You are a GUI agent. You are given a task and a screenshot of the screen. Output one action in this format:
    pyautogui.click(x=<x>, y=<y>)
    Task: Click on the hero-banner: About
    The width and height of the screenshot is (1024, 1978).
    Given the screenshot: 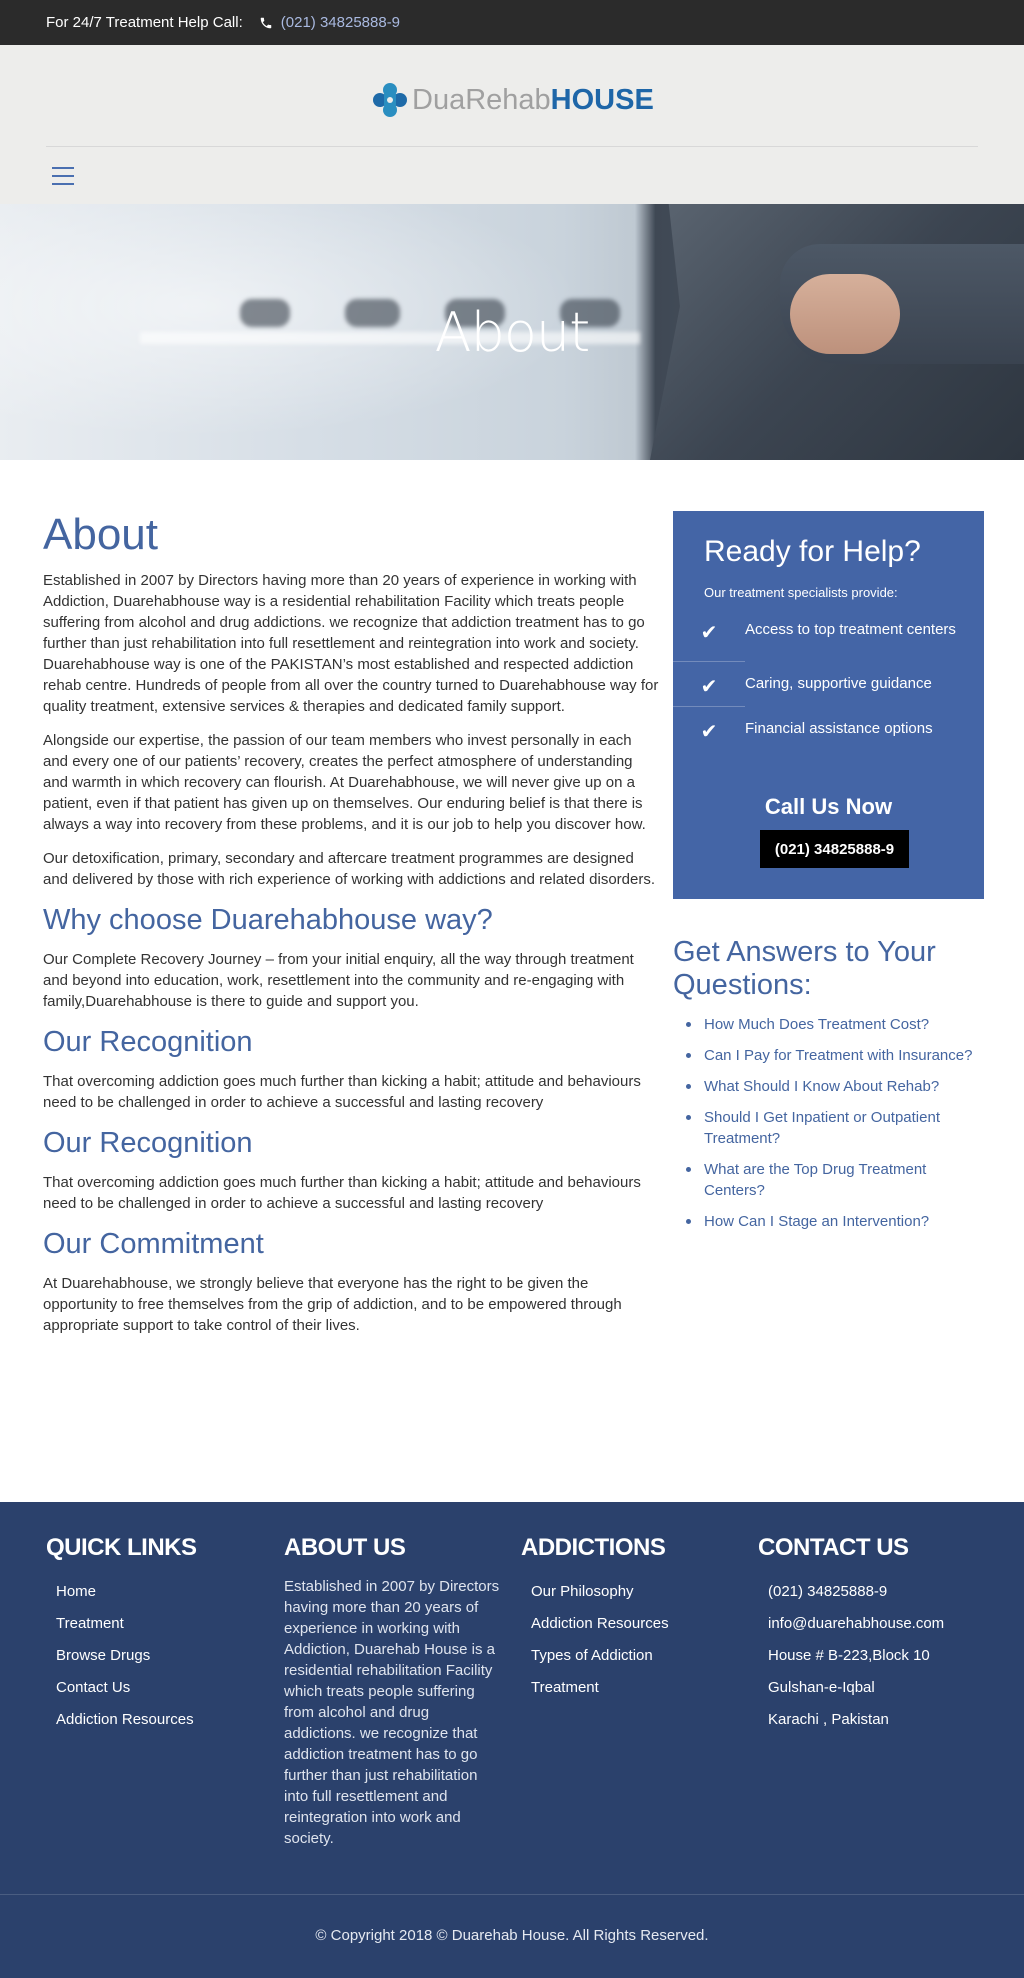 What is the action you would take?
    pyautogui.click(x=512, y=332)
    